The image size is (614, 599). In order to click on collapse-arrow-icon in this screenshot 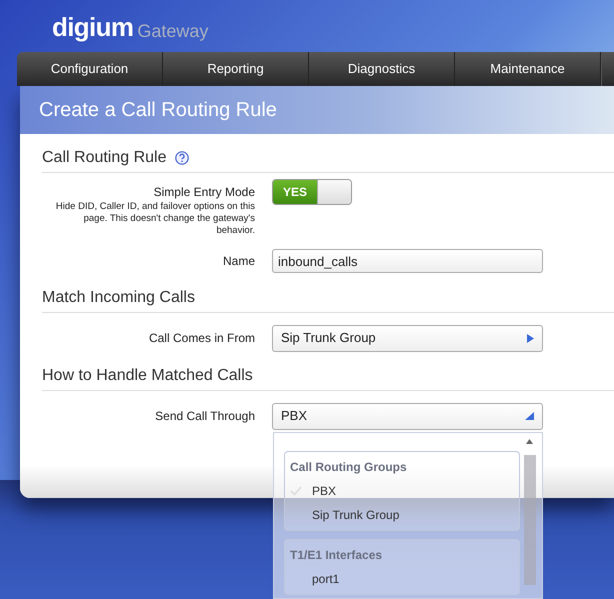, I will do `click(529, 416)`.